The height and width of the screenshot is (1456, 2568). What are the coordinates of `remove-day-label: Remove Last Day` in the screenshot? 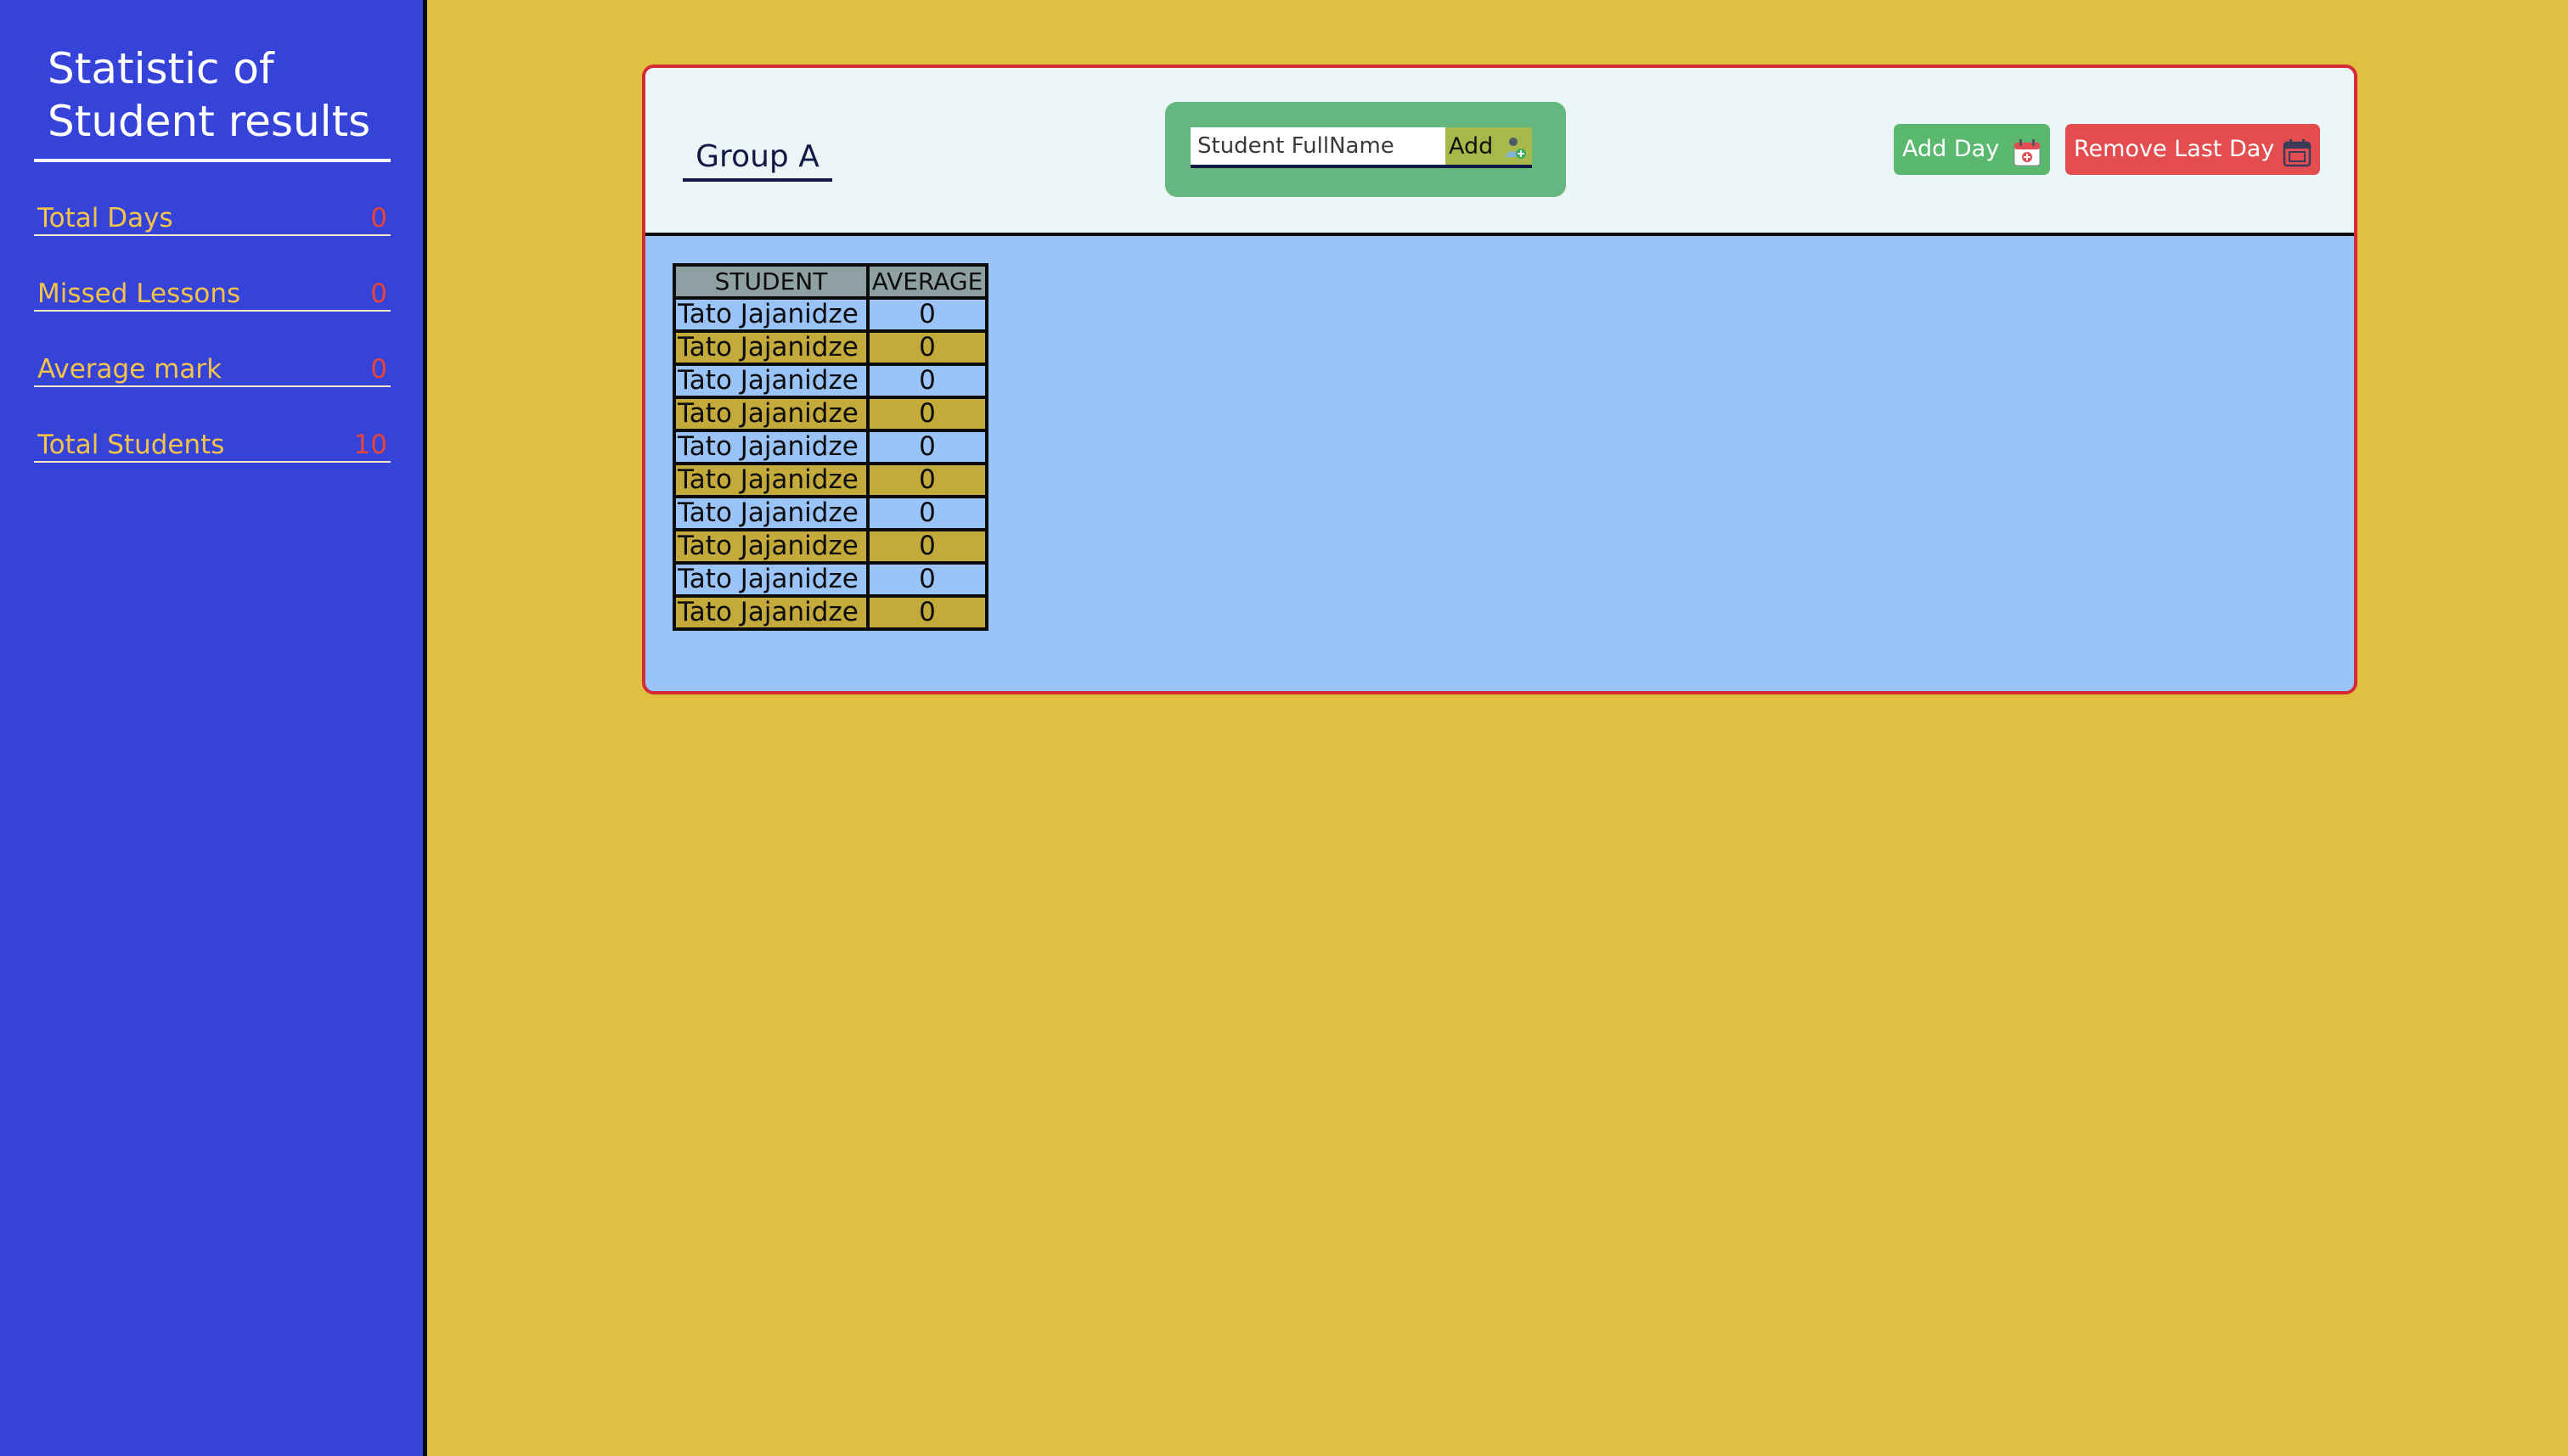 It's located at (2174, 149).